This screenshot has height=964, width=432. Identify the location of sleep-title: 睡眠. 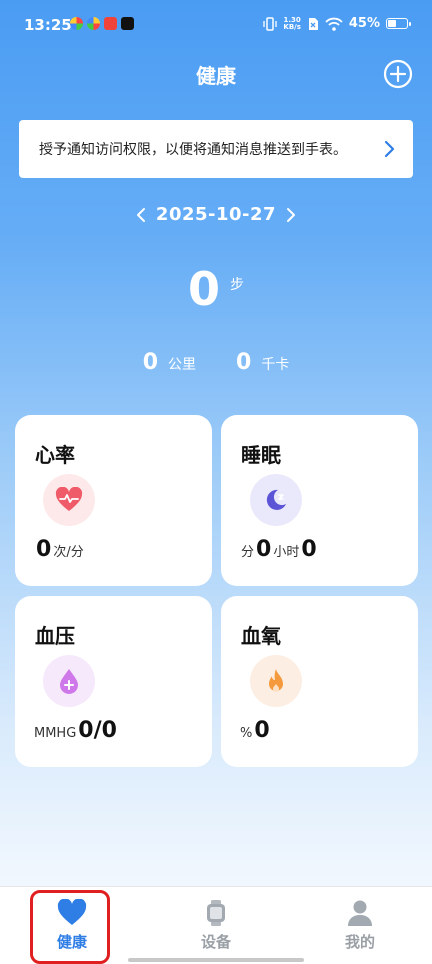
(261, 455).